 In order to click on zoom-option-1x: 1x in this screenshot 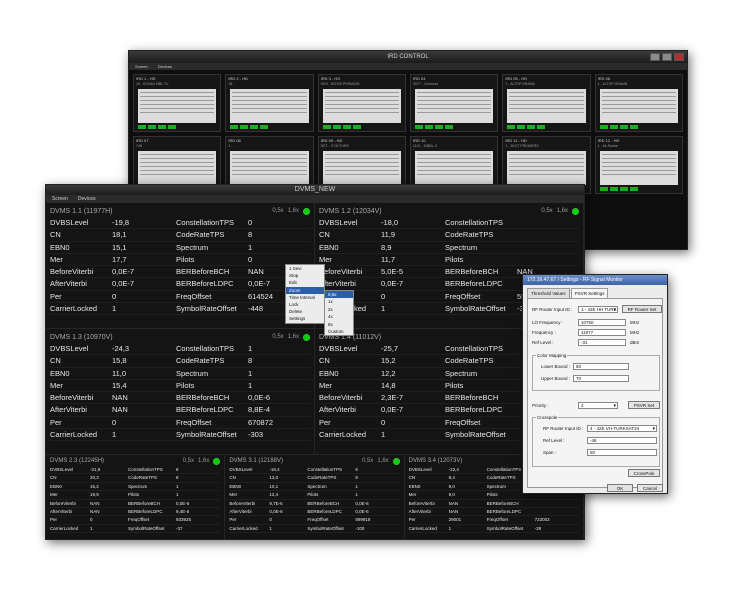, I will do `click(339, 301)`.